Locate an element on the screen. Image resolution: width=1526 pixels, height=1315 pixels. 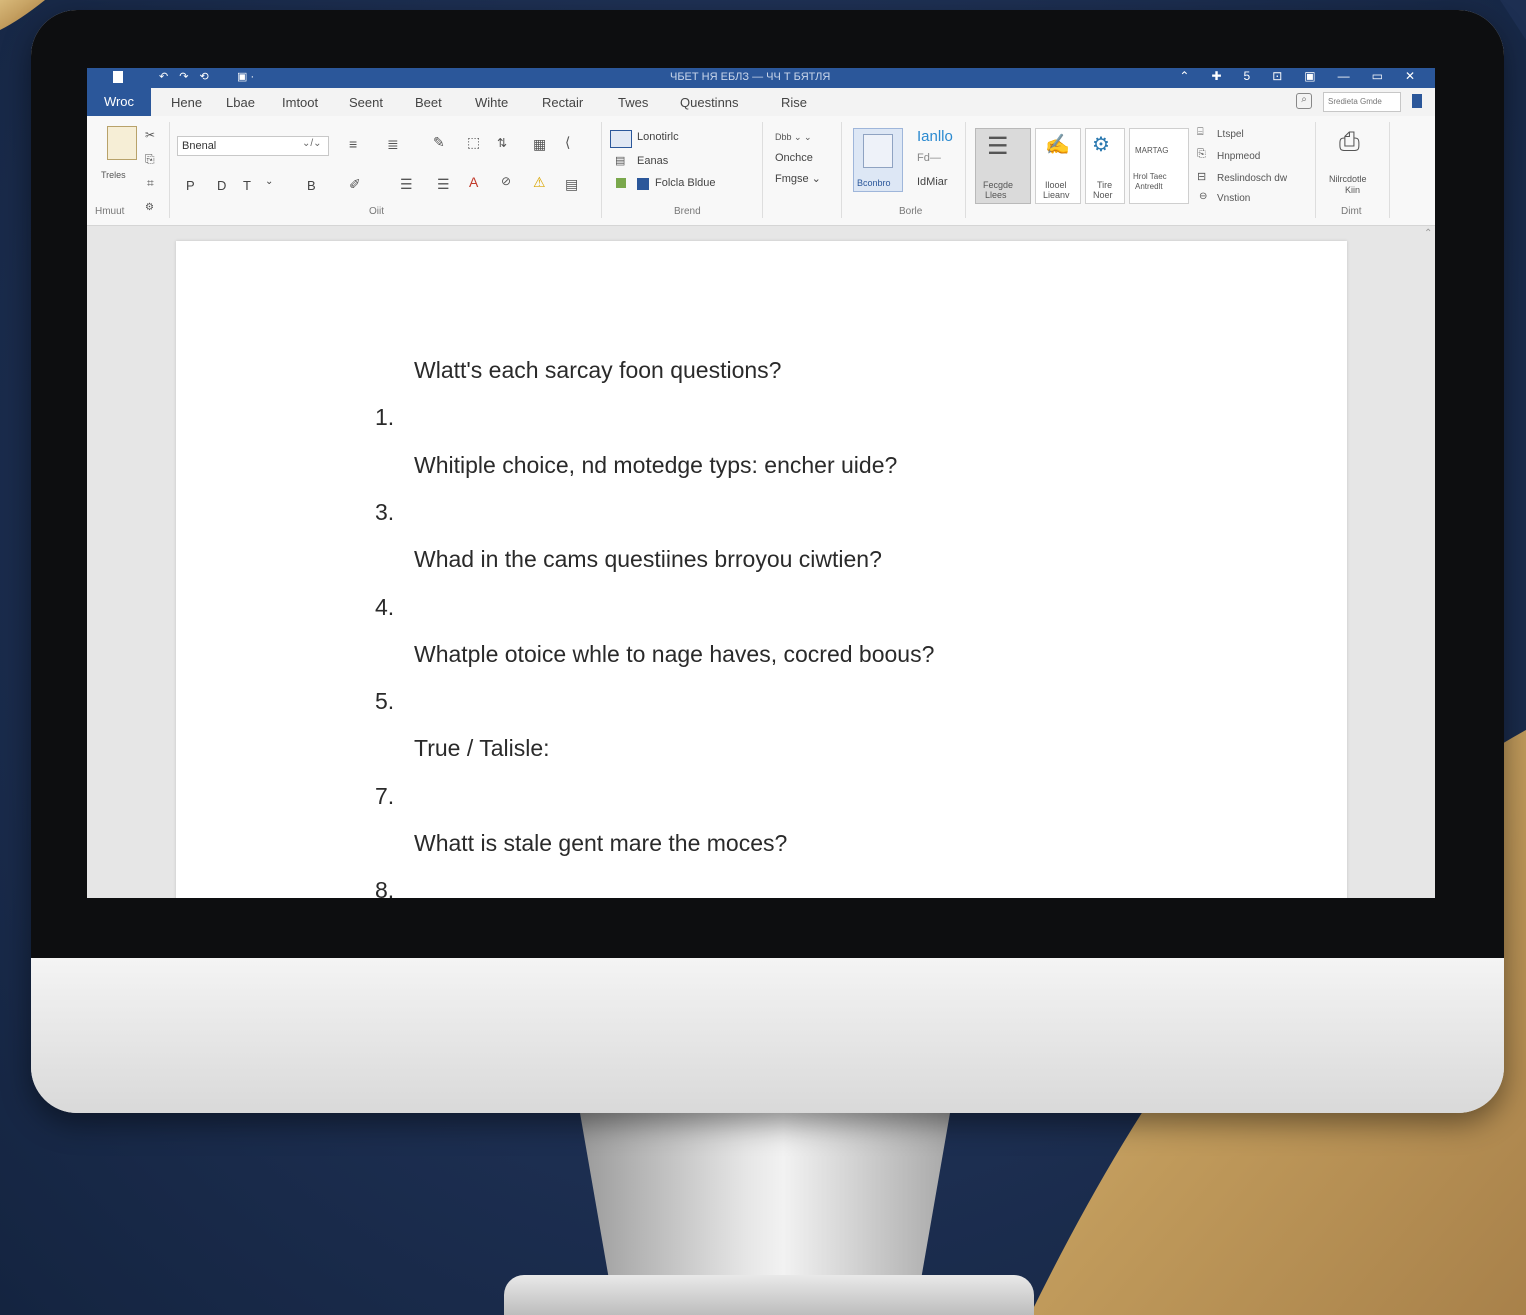
quick-access-toolbar: ↶ ↷ ⟲ is located at coordinates (186, 76).